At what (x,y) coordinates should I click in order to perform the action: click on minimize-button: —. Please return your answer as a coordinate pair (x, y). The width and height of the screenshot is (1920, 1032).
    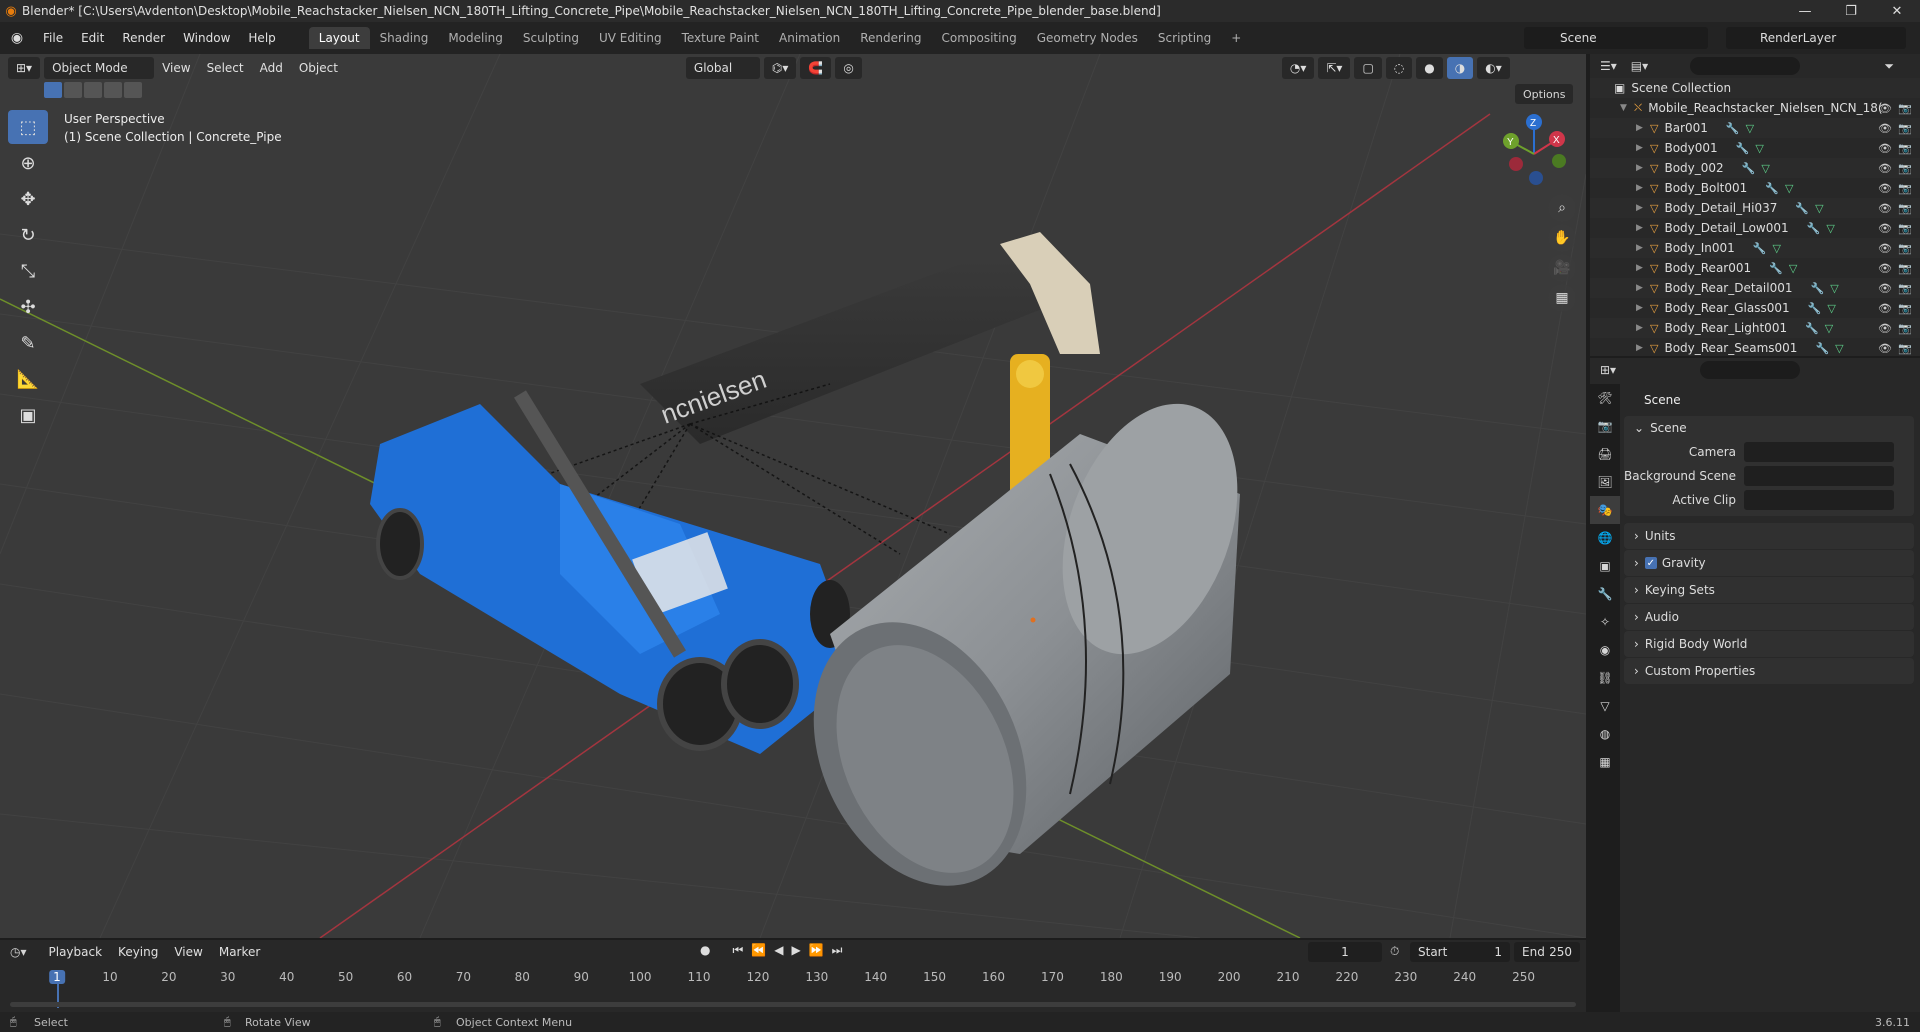
    Looking at the image, I should click on (1805, 11).